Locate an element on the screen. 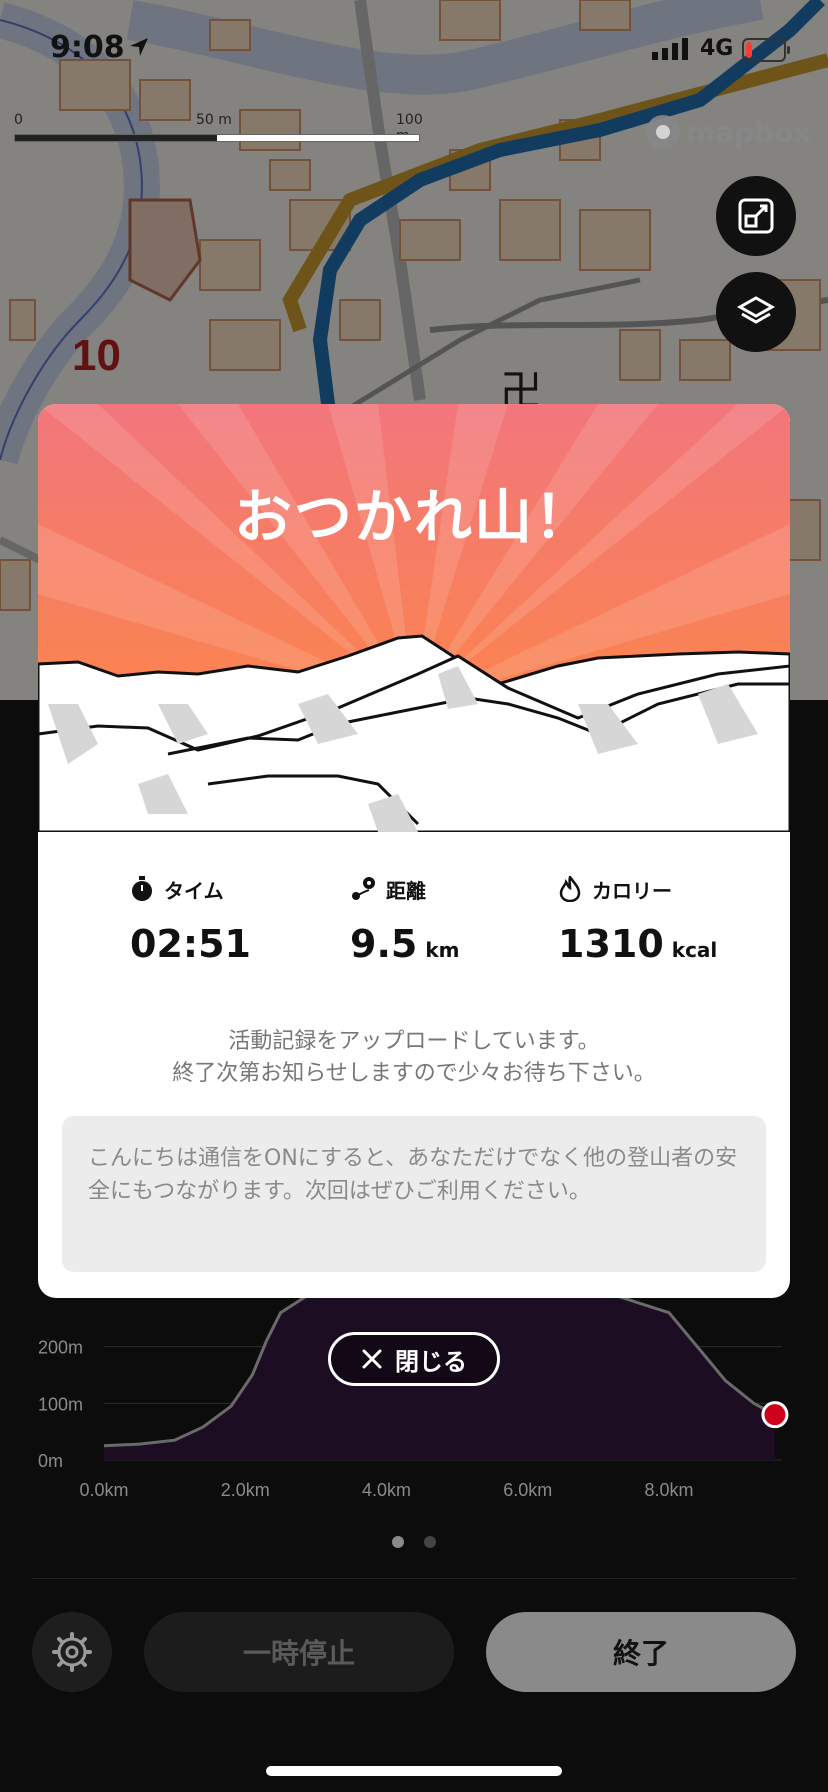  stat-time: タイム 02:51 is located at coordinates (250, 920).